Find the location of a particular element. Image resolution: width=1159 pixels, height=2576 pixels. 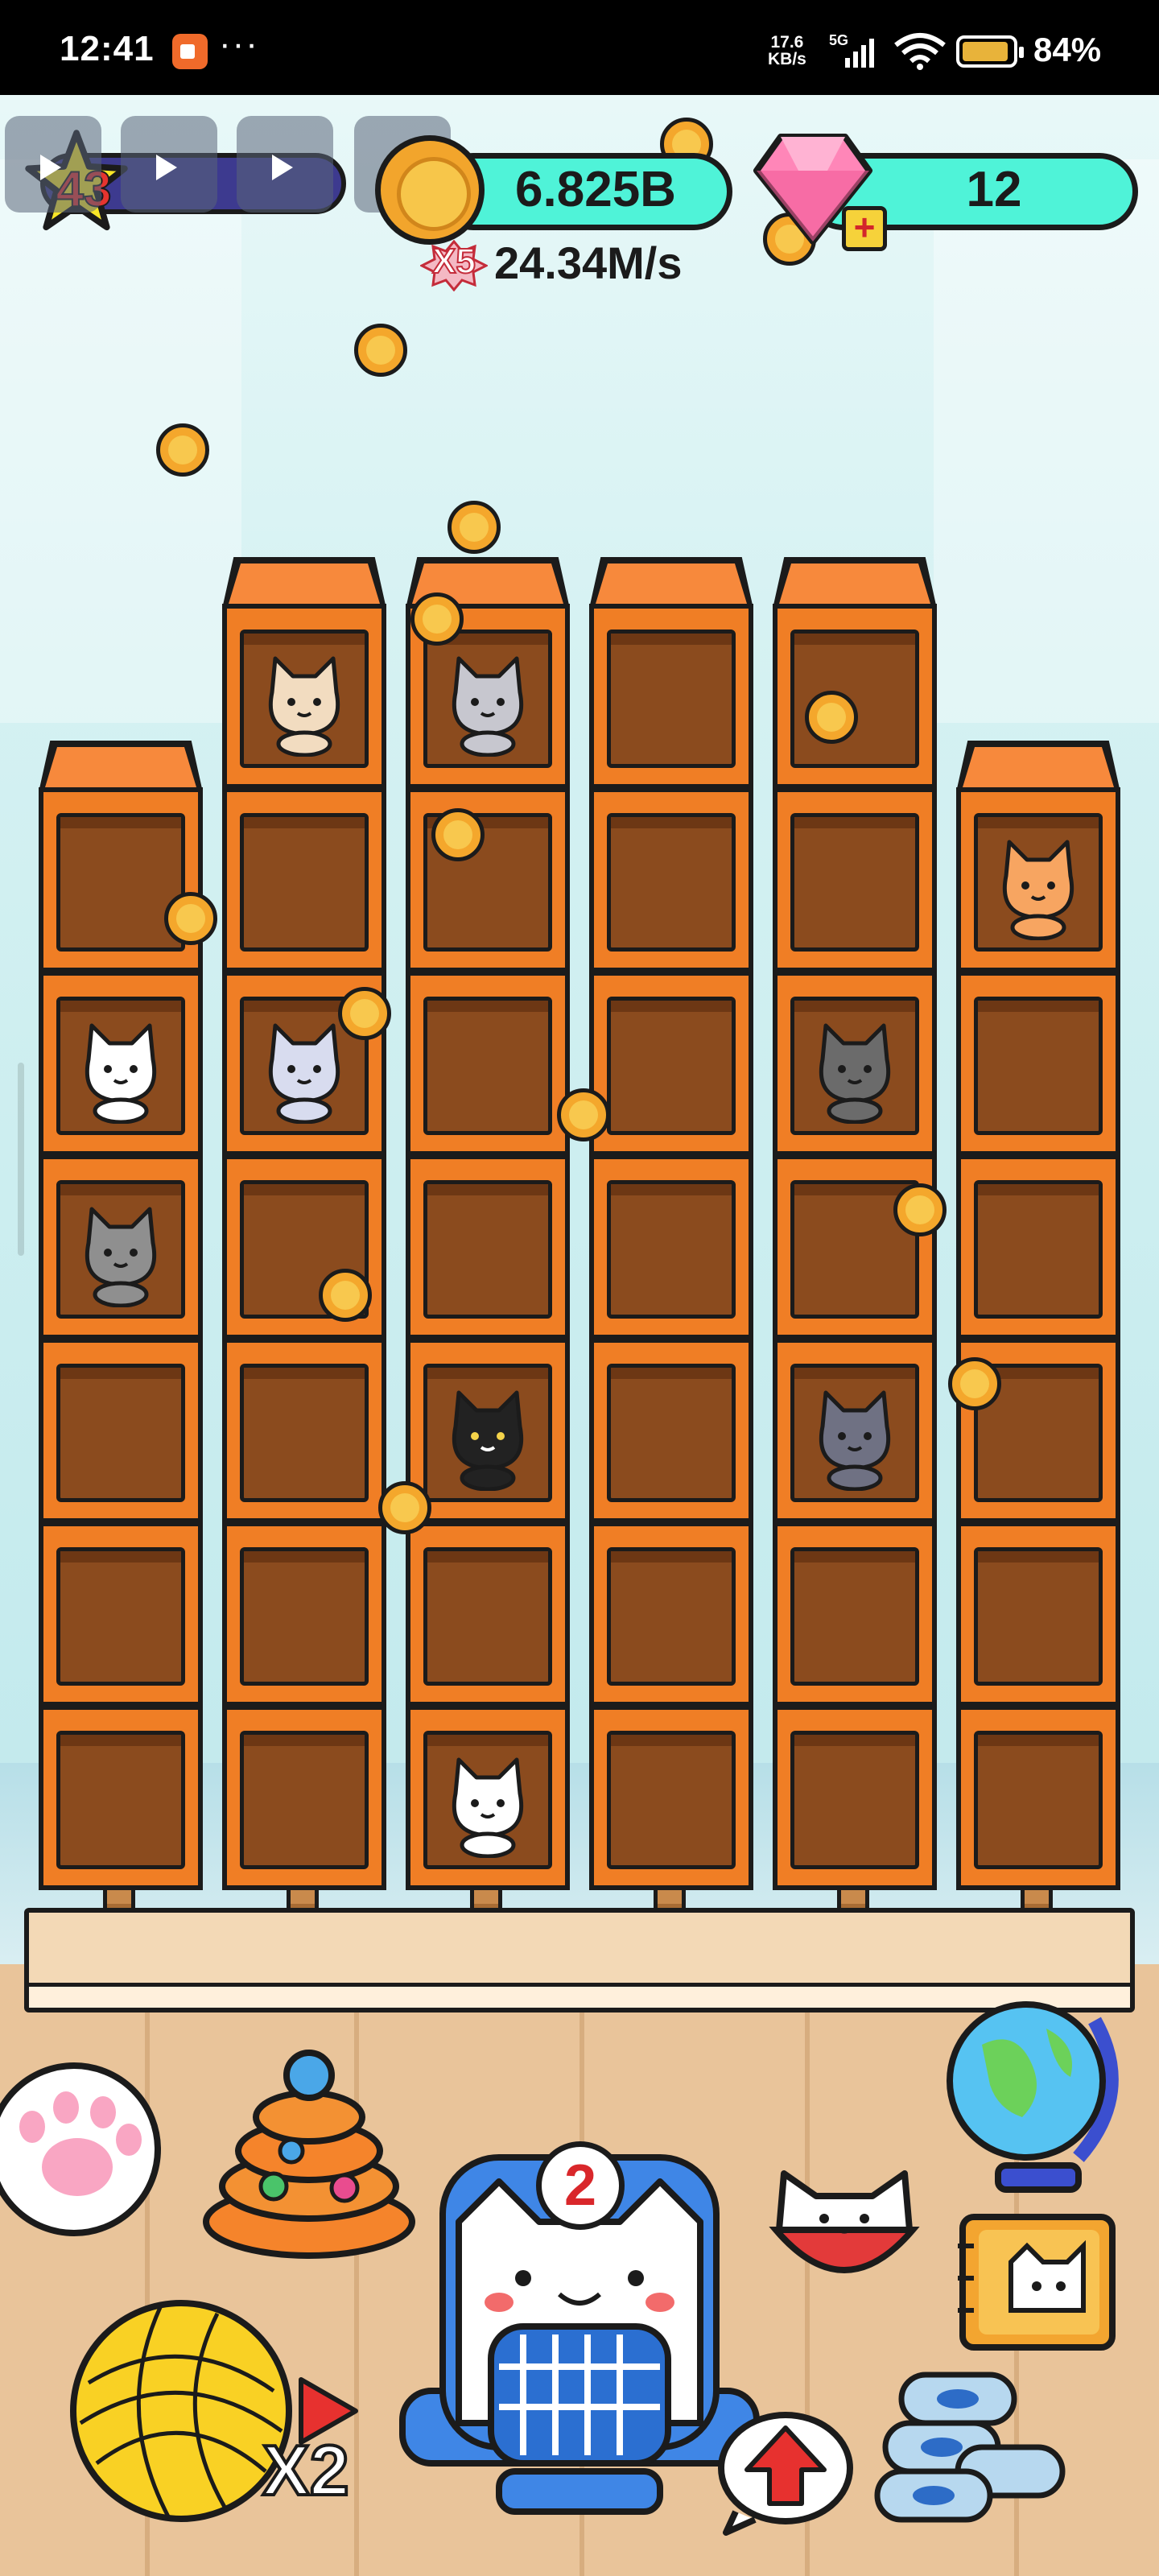

coin-multiplier: X5 is located at coordinates (453, 261).